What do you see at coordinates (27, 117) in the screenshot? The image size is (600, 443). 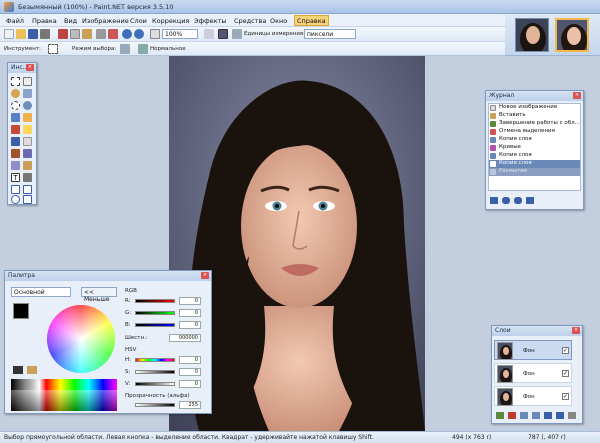 I see `pan-tool-icon` at bounding box center [27, 117].